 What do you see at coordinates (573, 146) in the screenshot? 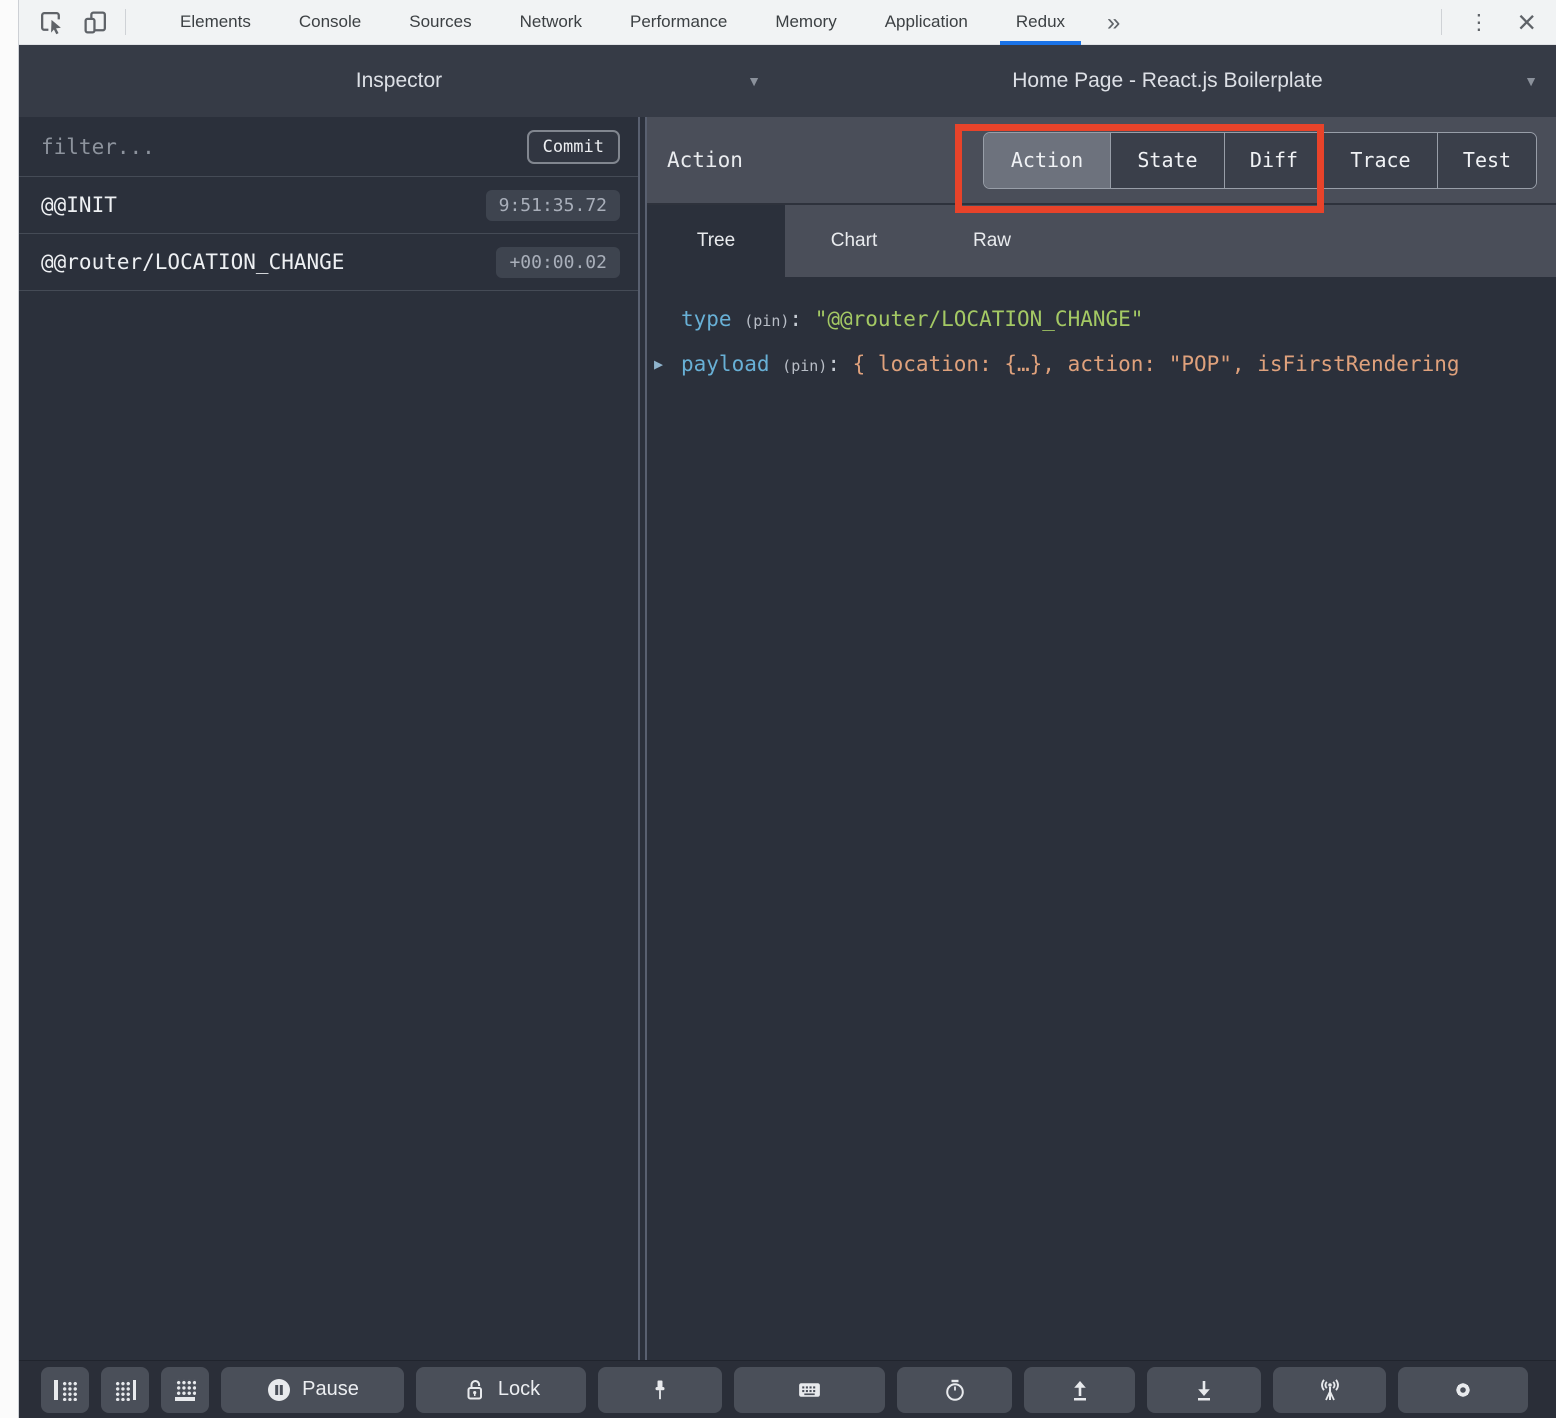
I see `commit-button: Commit` at bounding box center [573, 146].